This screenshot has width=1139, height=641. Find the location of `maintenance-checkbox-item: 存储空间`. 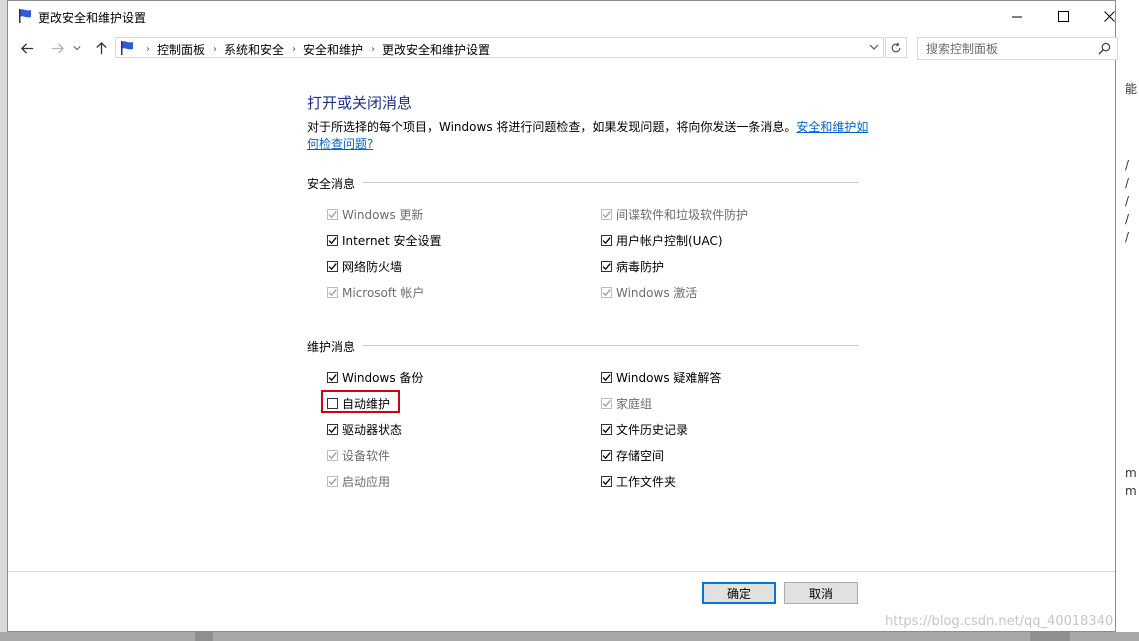

maintenance-checkbox-item: 存储空间 is located at coordinates (632, 455).